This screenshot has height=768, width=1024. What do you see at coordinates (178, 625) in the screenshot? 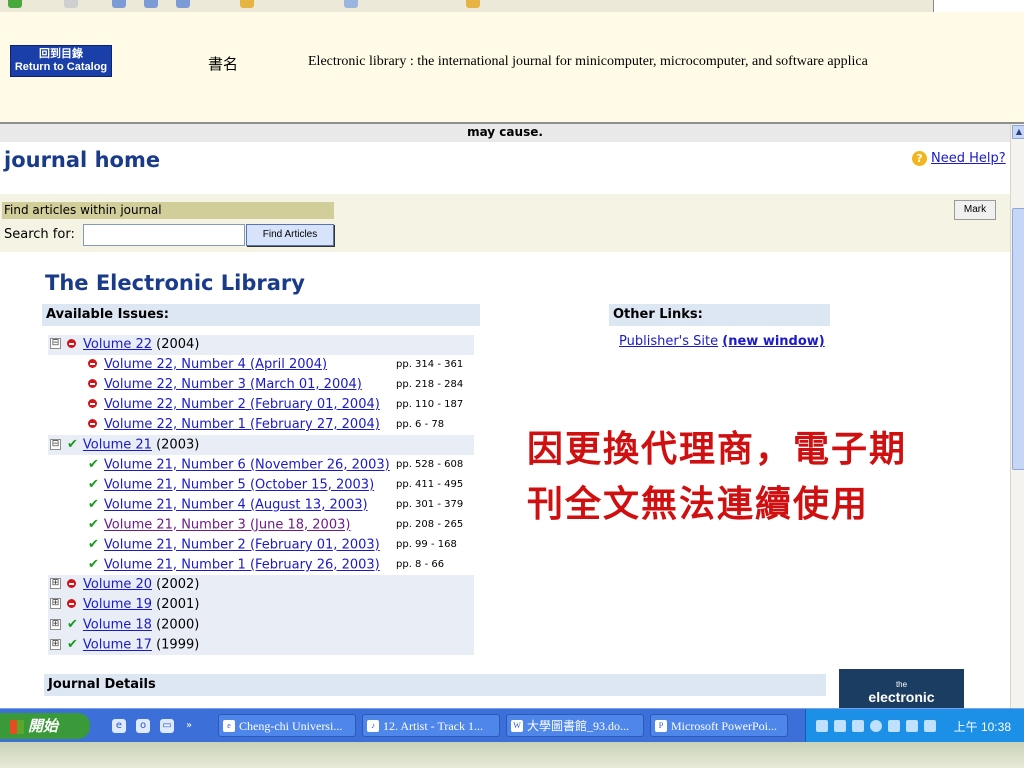
I see `volume-year: (2000)` at bounding box center [178, 625].